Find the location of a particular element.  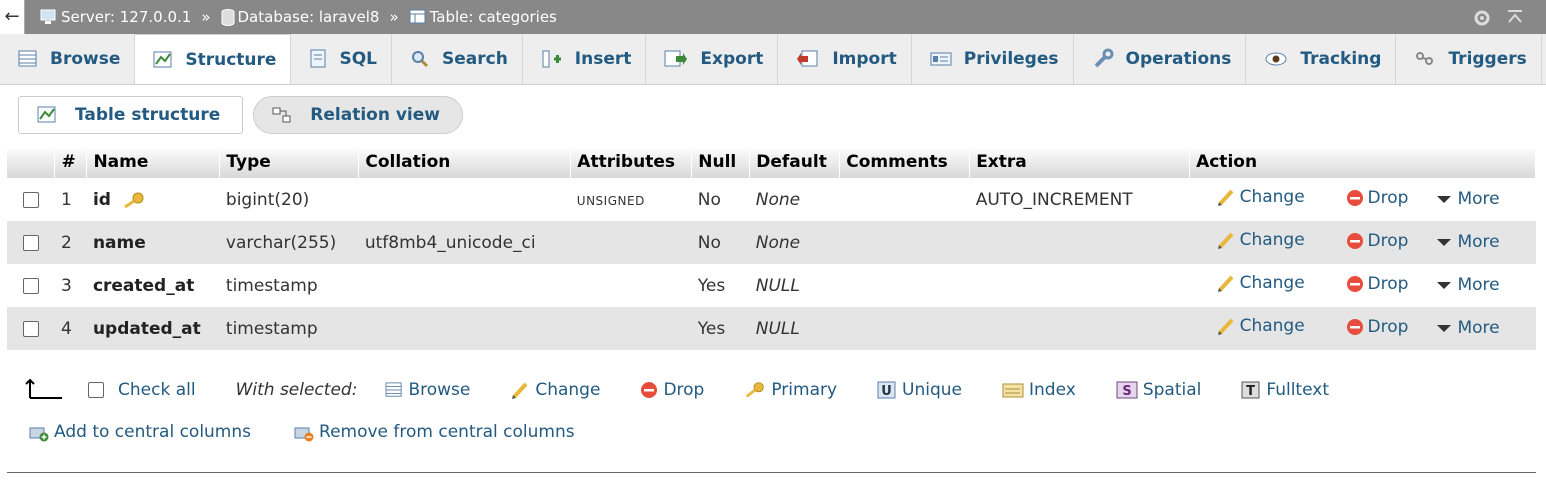

col-num-header: # is located at coordinates (71, 162).